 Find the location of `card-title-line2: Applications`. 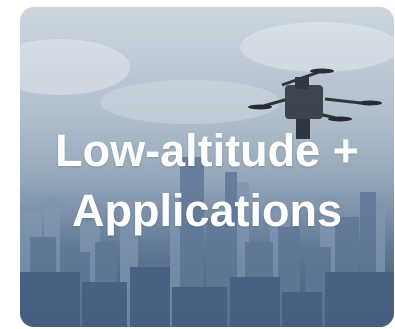

card-title-line2: Applications is located at coordinates (207, 210).